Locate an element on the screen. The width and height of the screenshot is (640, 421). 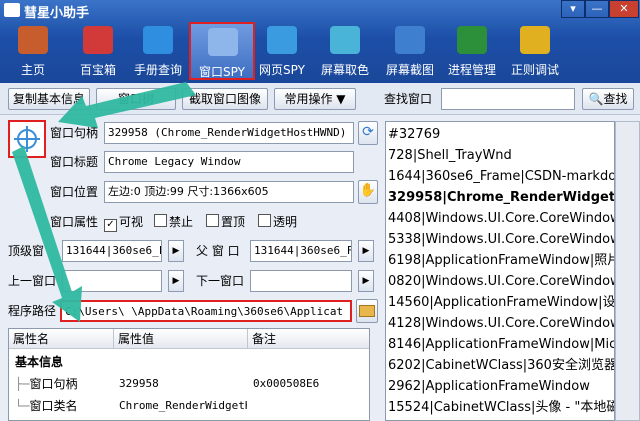
window-position-field: 左边:0 顶边:99 尺寸:1366x605 is located at coordinates (229, 192).